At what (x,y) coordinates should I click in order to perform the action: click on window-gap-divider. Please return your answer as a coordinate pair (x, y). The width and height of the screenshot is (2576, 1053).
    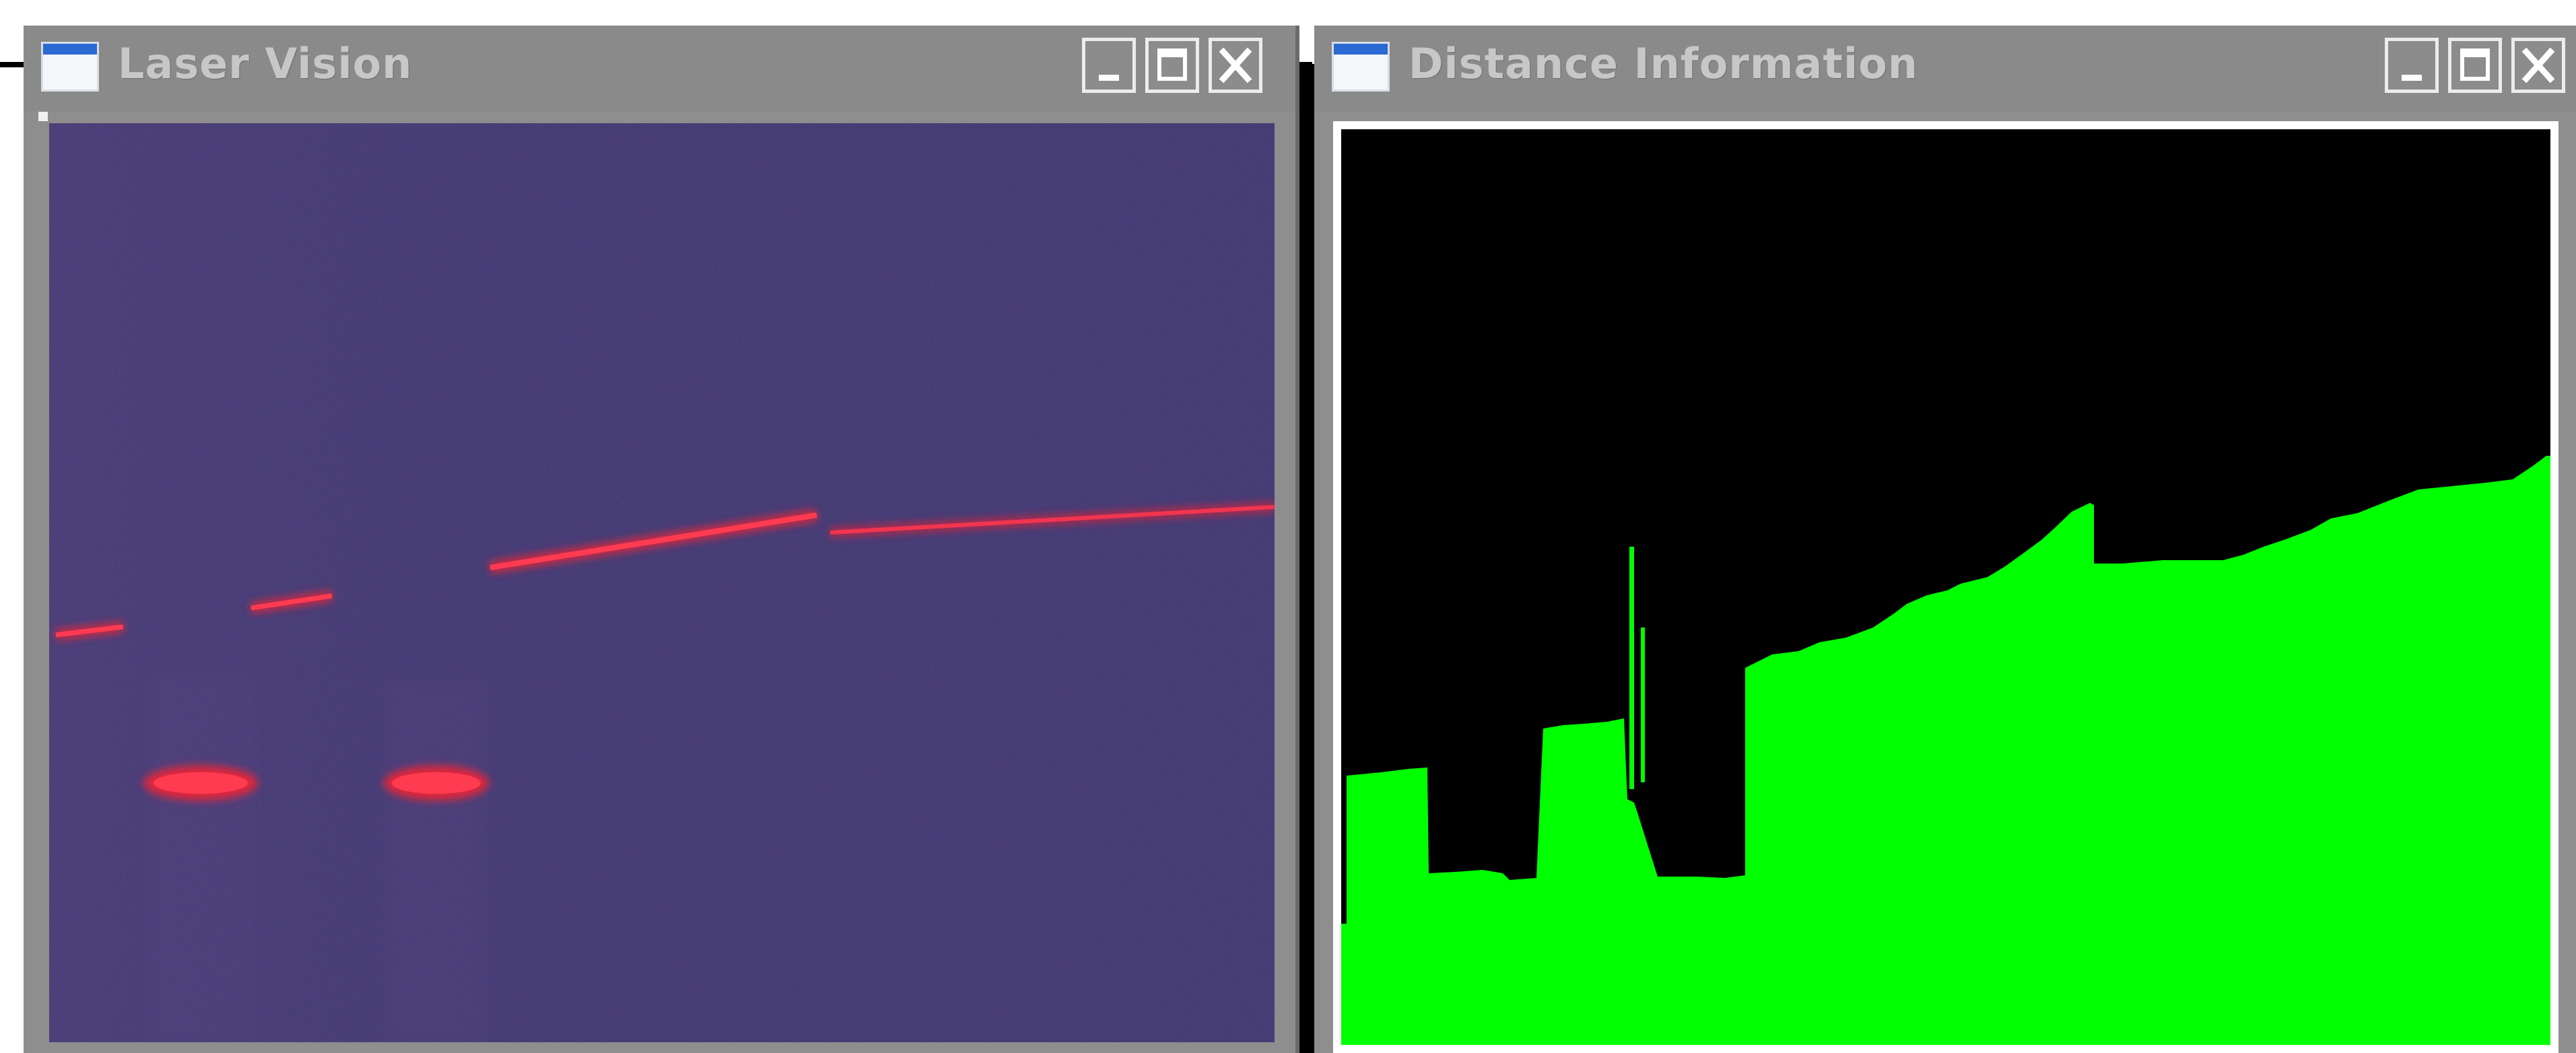
    Looking at the image, I should click on (1306, 558).